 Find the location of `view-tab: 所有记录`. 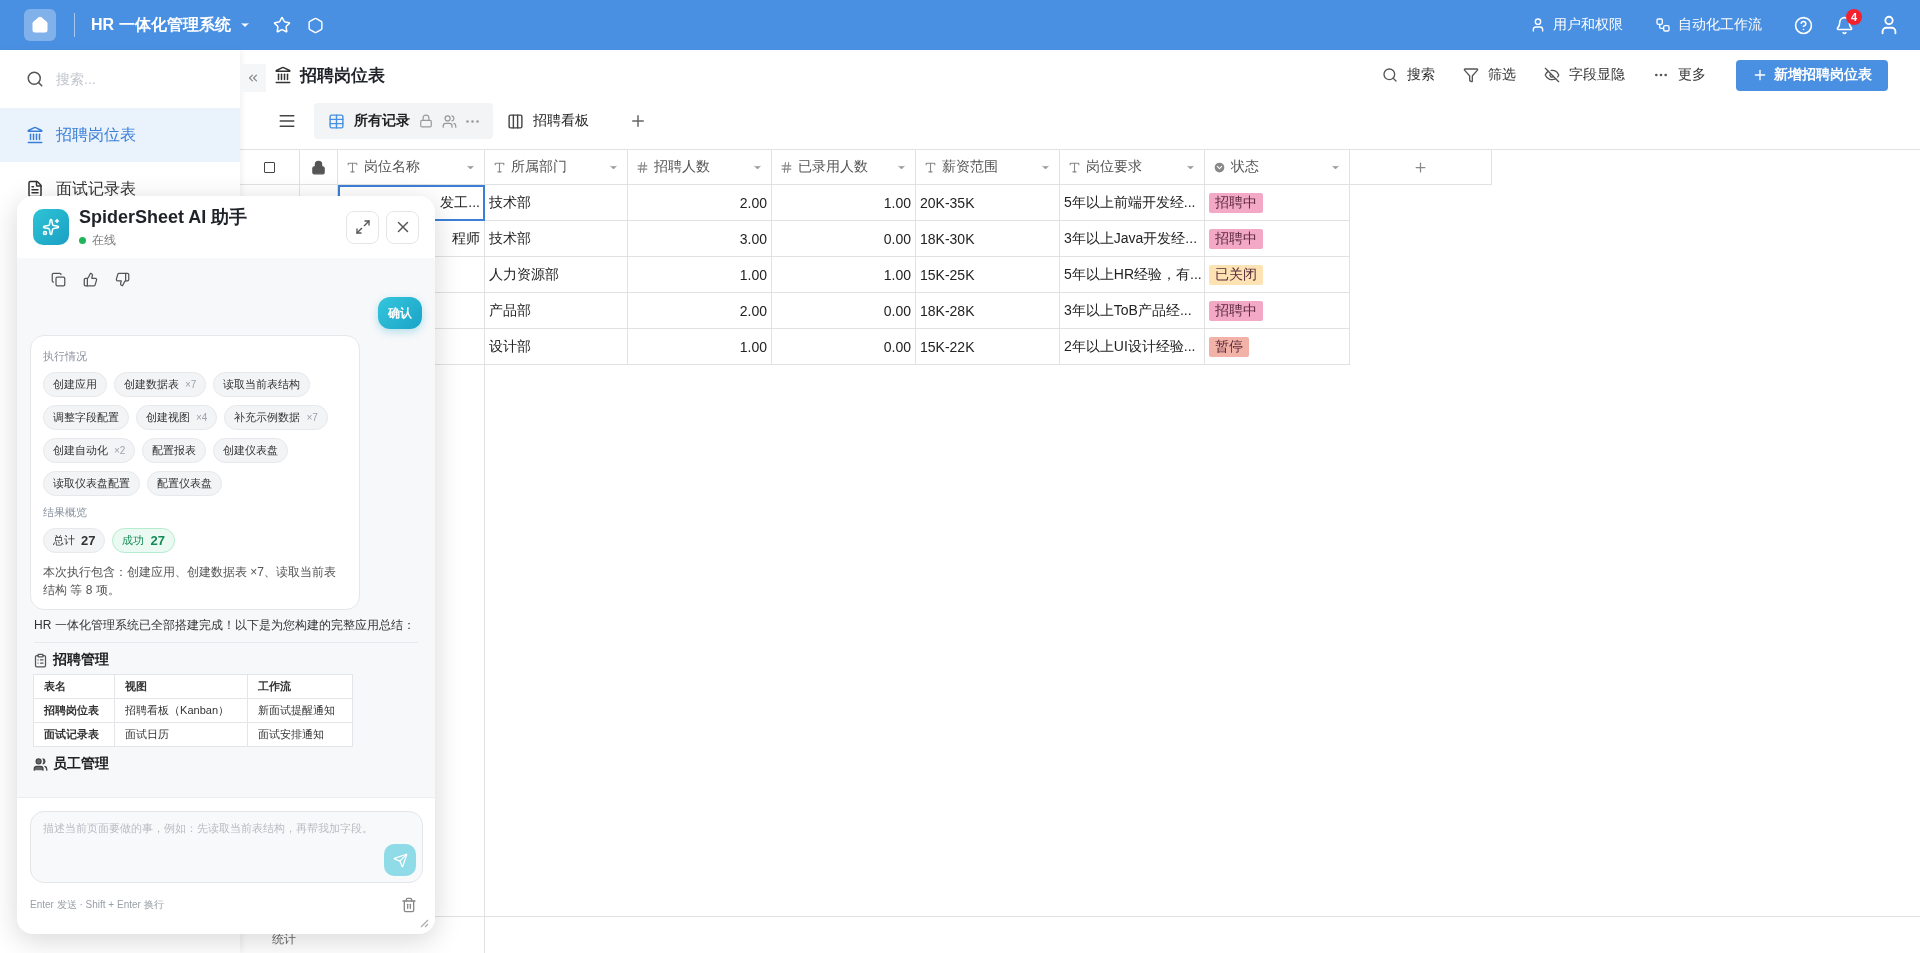

view-tab: 所有记录 is located at coordinates (403, 121).